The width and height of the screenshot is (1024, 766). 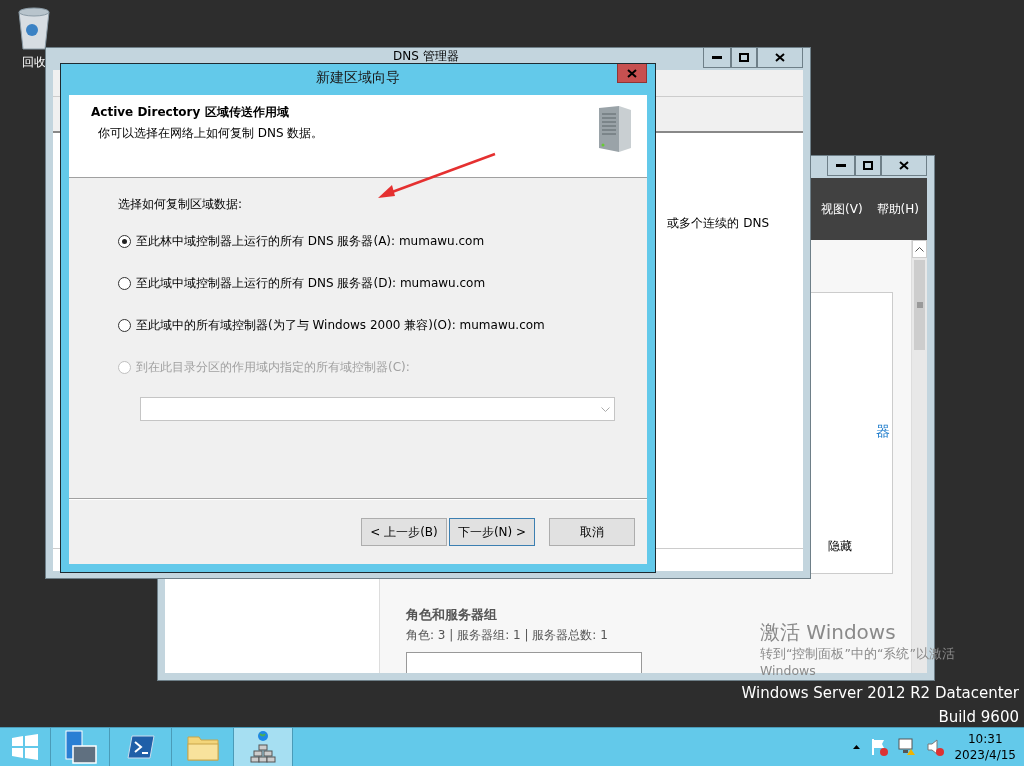 What do you see at coordinates (842, 209) in the screenshot?
I see `menu-item: 视图(V)` at bounding box center [842, 209].